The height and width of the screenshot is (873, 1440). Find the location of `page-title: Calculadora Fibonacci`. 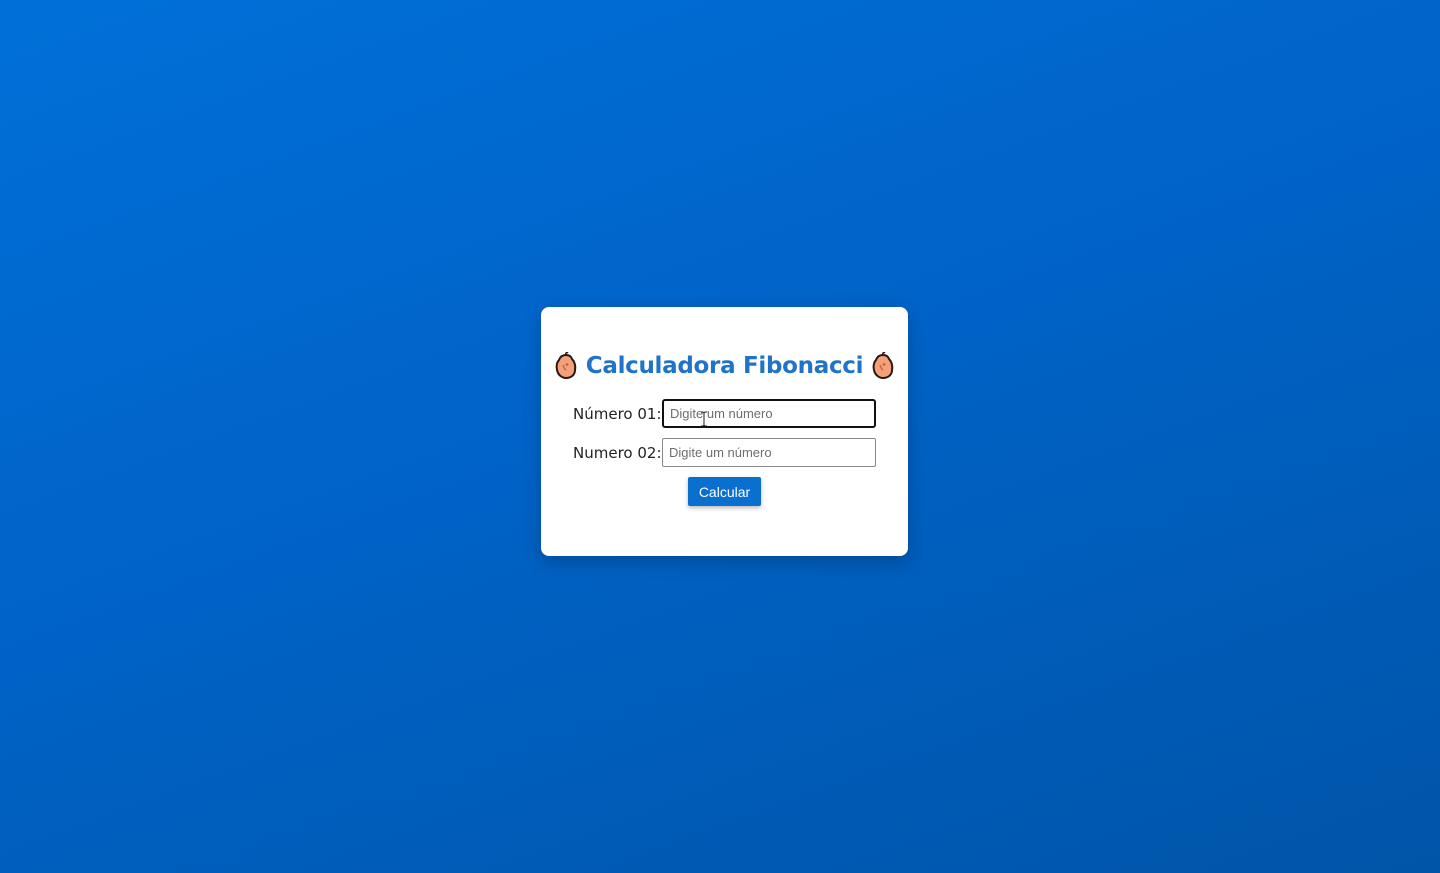

page-title: Calculadora Fibonacci is located at coordinates (724, 366).